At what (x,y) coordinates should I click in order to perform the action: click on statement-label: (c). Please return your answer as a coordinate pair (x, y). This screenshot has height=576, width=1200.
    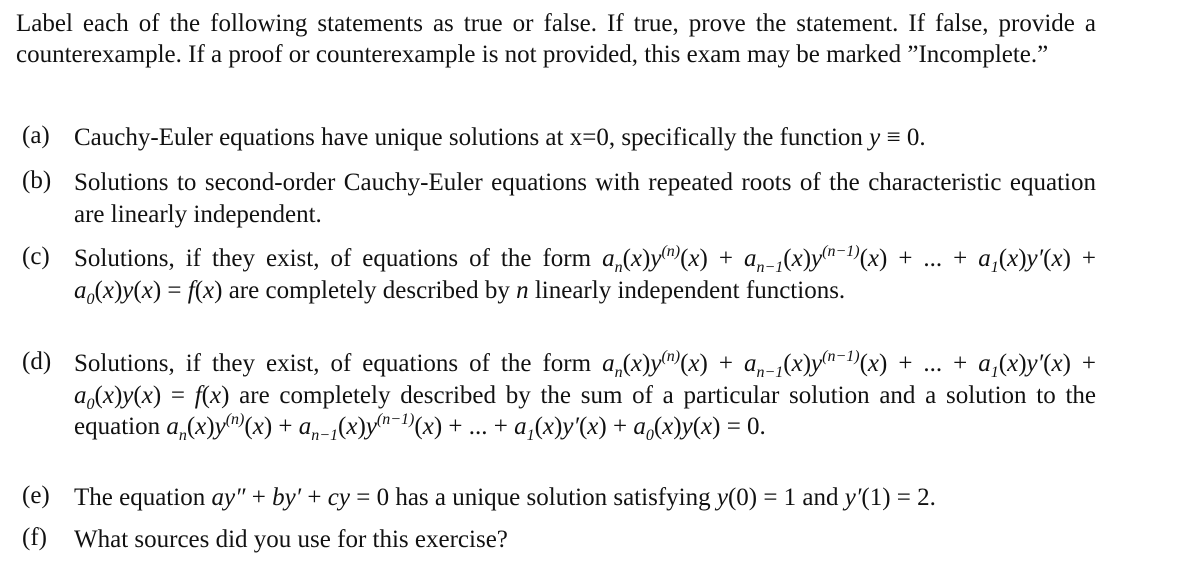
    Looking at the image, I should click on (36, 256).